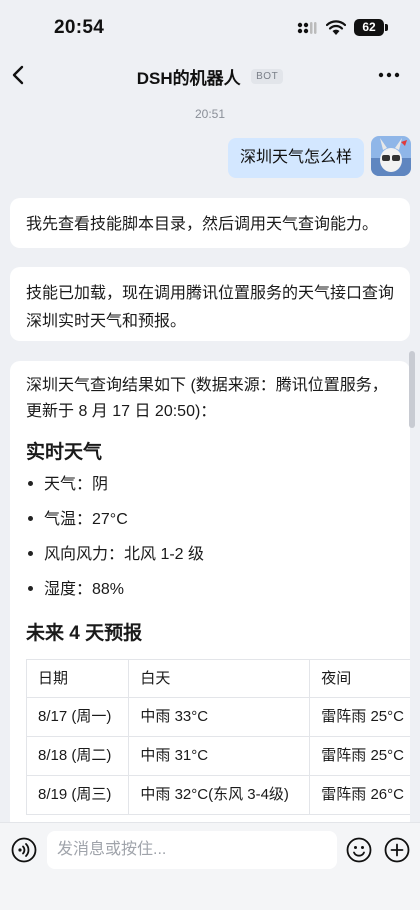  What do you see at coordinates (188, 78) in the screenshot?
I see `chat-title: DSH的机器人` at bounding box center [188, 78].